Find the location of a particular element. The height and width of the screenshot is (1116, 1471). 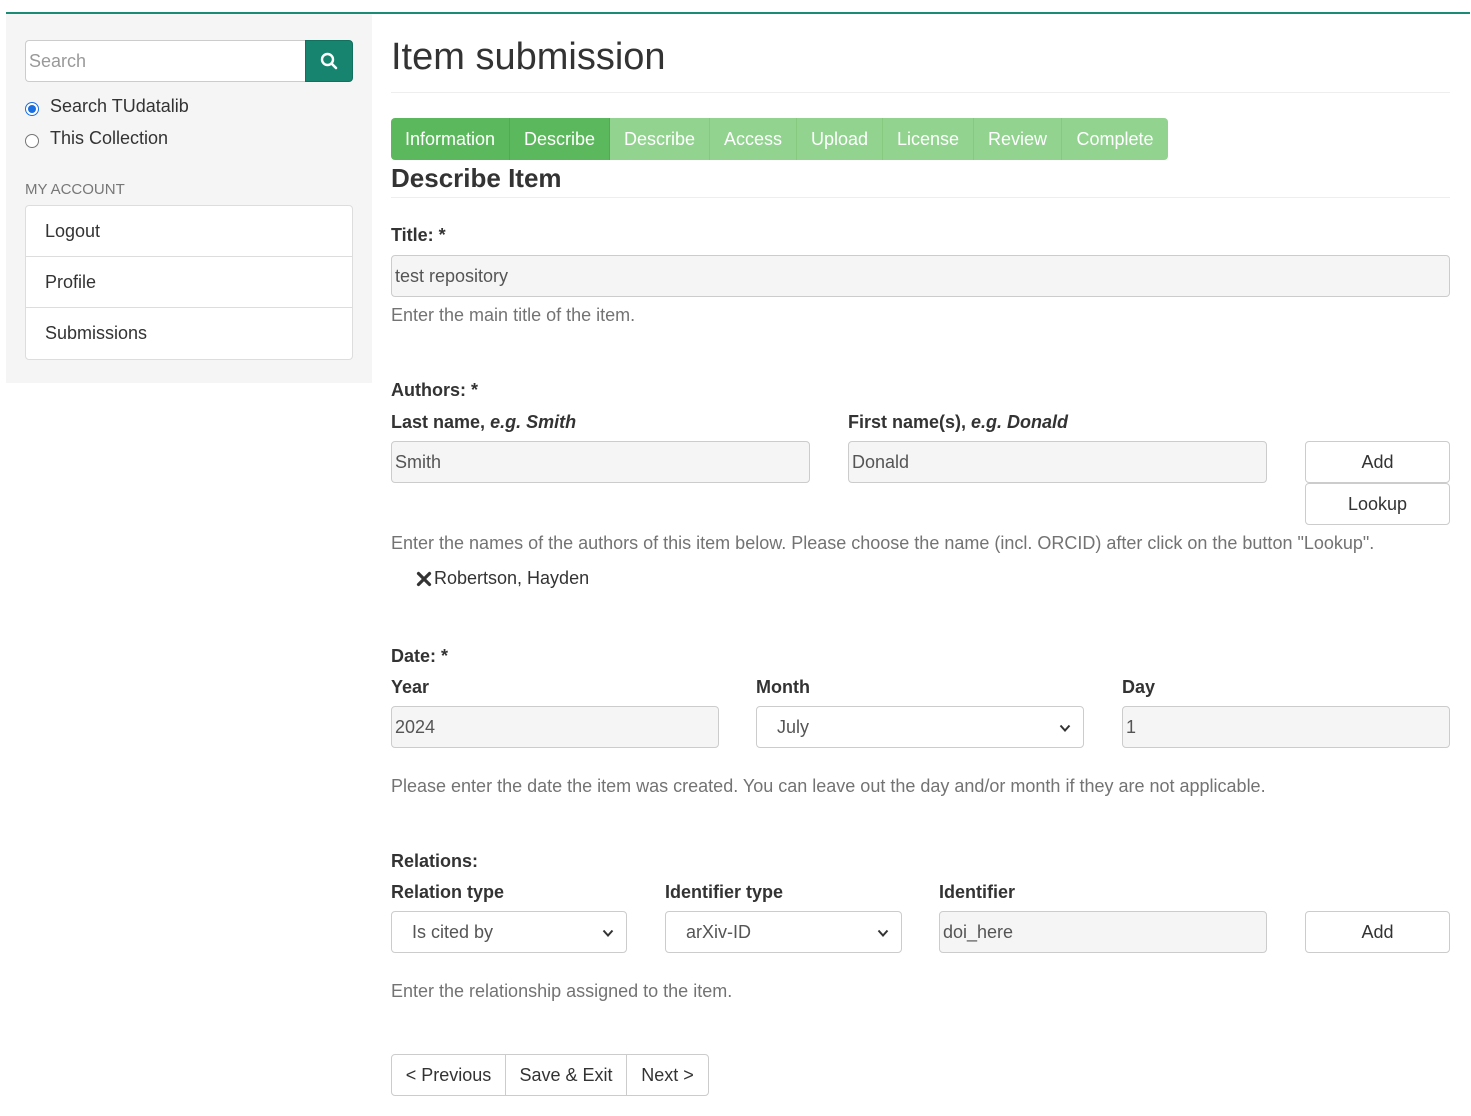

identifier-label: Identifier is located at coordinates (977, 892).